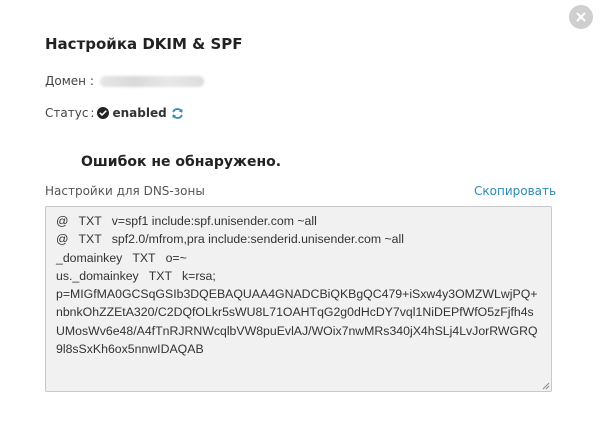  What do you see at coordinates (125, 191) in the screenshot?
I see `dns-settings-label: Настройки для DNS-зоны` at bounding box center [125, 191].